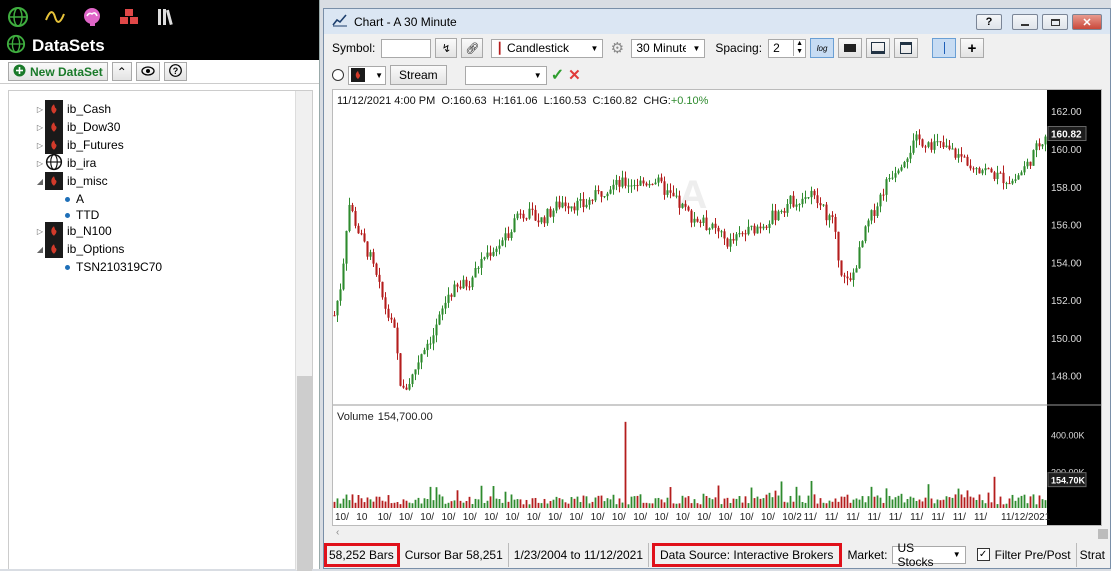 This screenshot has height=571, width=1111. What do you see at coordinates (972, 48) in the screenshot?
I see `crosshair-button: +` at bounding box center [972, 48].